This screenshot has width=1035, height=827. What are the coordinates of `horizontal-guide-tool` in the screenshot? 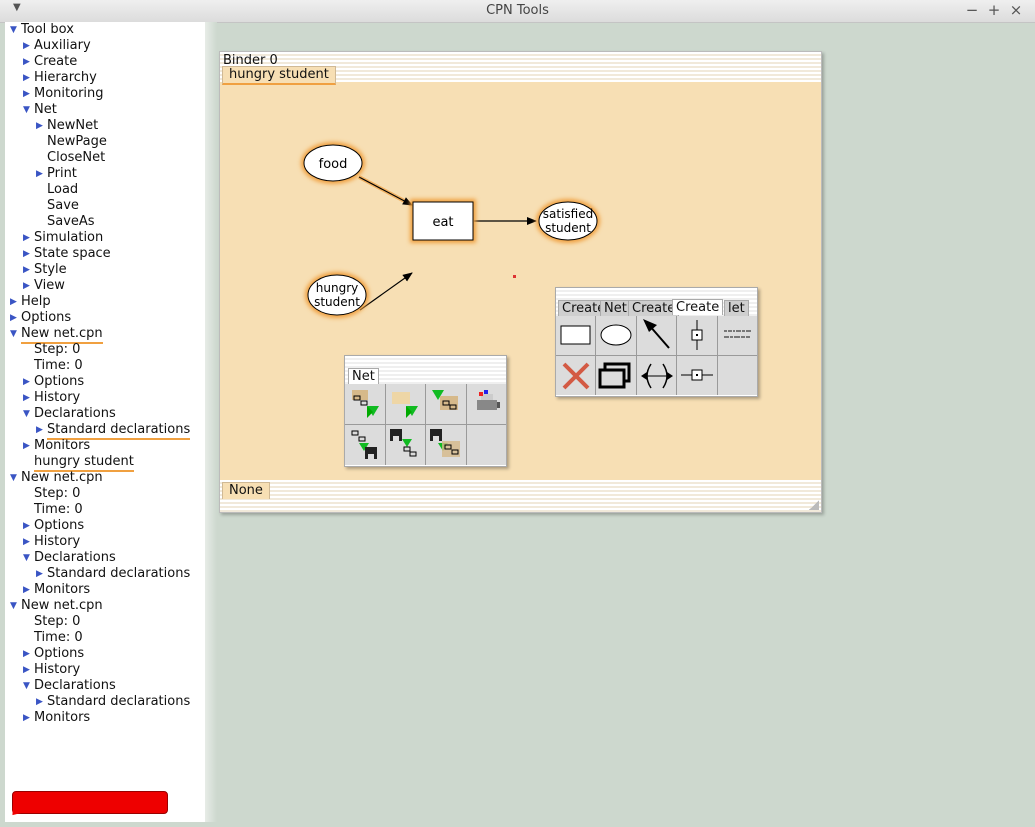 It's located at (697, 335).